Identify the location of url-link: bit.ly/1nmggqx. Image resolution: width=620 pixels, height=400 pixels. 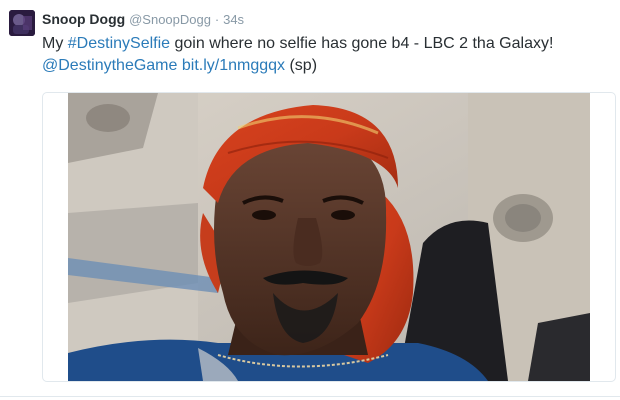
(233, 65).